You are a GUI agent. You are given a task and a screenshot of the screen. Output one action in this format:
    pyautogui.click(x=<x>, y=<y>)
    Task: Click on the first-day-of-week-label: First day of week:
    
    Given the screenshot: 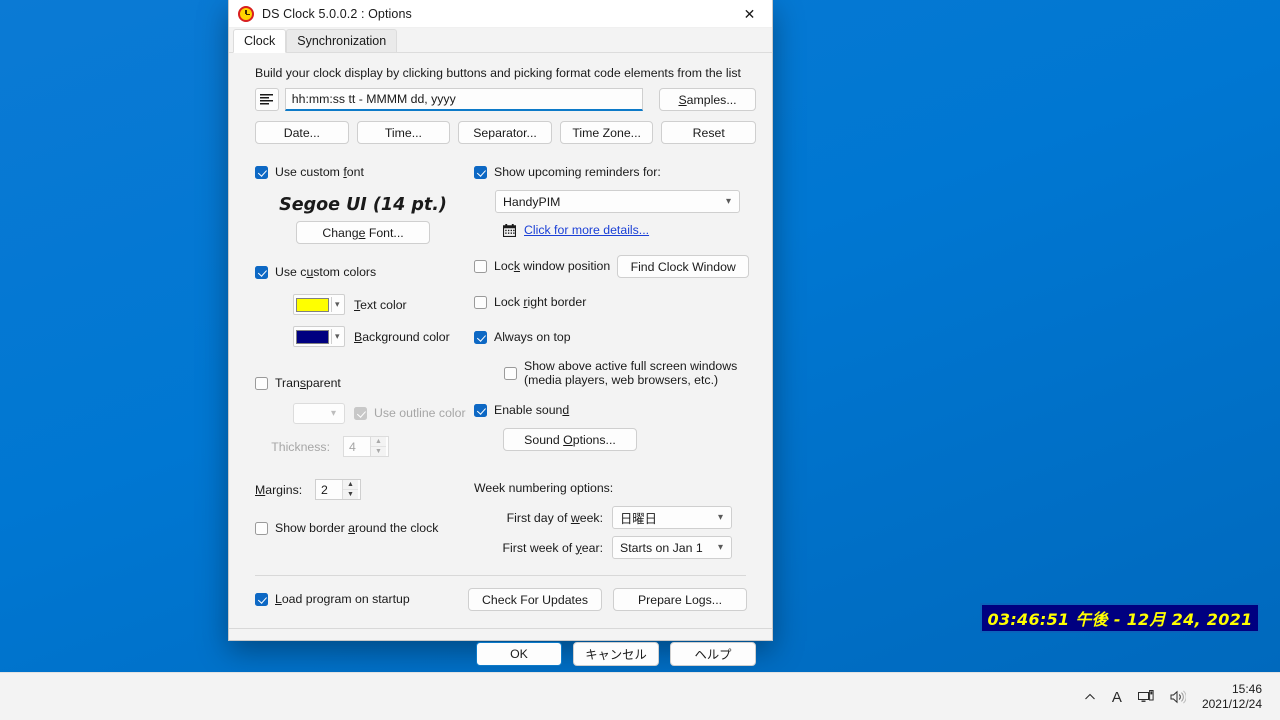 What is the action you would take?
    pyautogui.click(x=554, y=517)
    